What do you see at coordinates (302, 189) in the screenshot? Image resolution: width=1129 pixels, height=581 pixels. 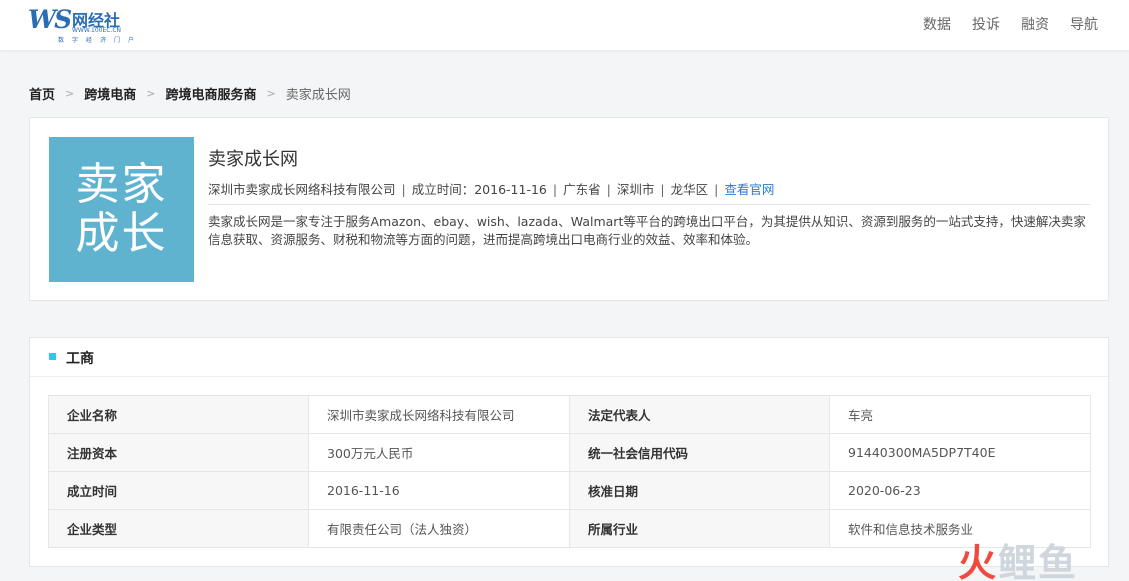 I see `company-legal-name: 深圳市卖家成长网络科技有限公司` at bounding box center [302, 189].